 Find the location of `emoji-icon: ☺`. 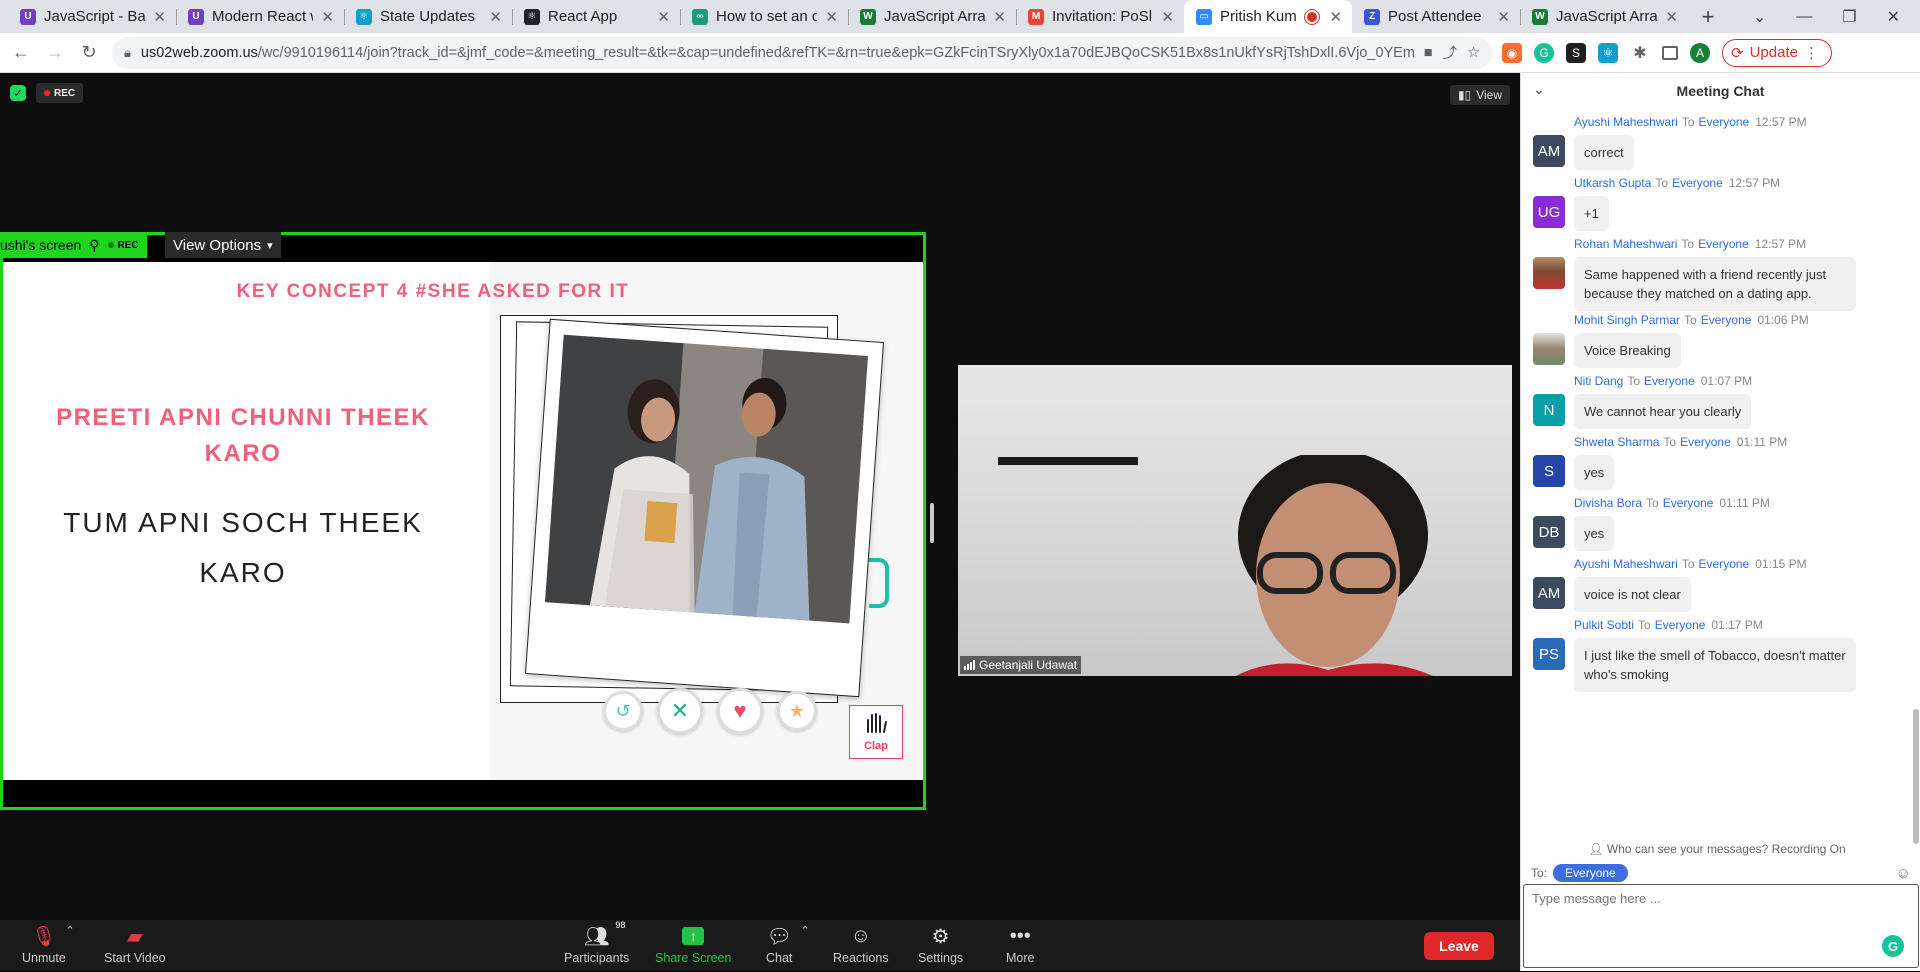

emoji-icon: ☺ is located at coordinates (1903, 873).